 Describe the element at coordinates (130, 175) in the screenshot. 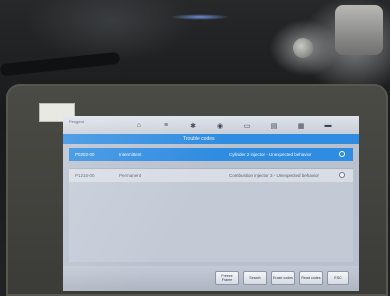

I see `code-status: Permanent` at that location.